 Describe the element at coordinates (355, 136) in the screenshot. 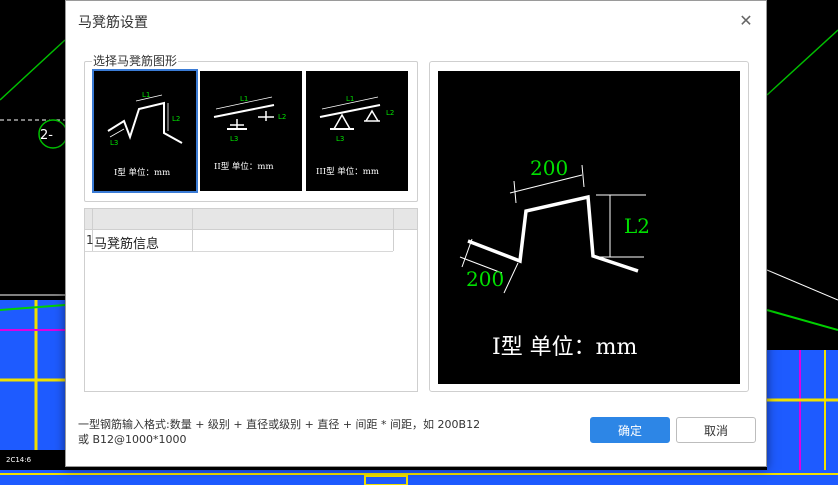

I see `type-3-diagram: L1 L2 L3 III型 单位：mm` at that location.